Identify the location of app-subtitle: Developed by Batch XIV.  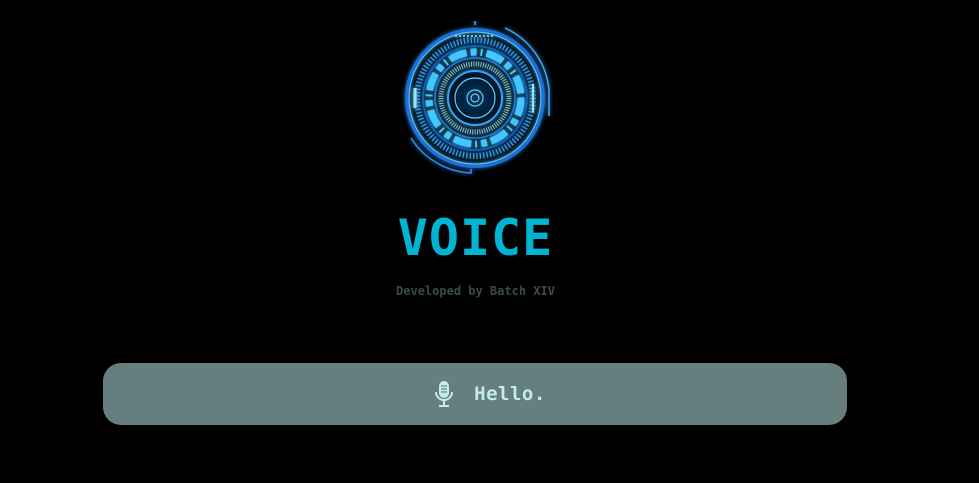
(475, 291).